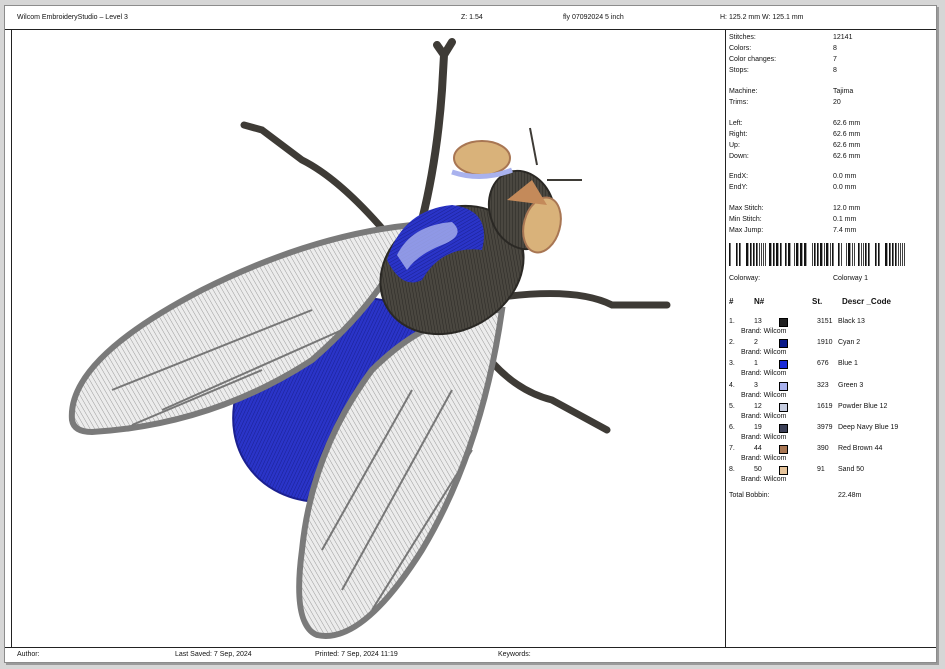 The width and height of the screenshot is (945, 669). I want to click on stat-max-stitch: Max Stitch: 12.0 mm, so click(795, 208).